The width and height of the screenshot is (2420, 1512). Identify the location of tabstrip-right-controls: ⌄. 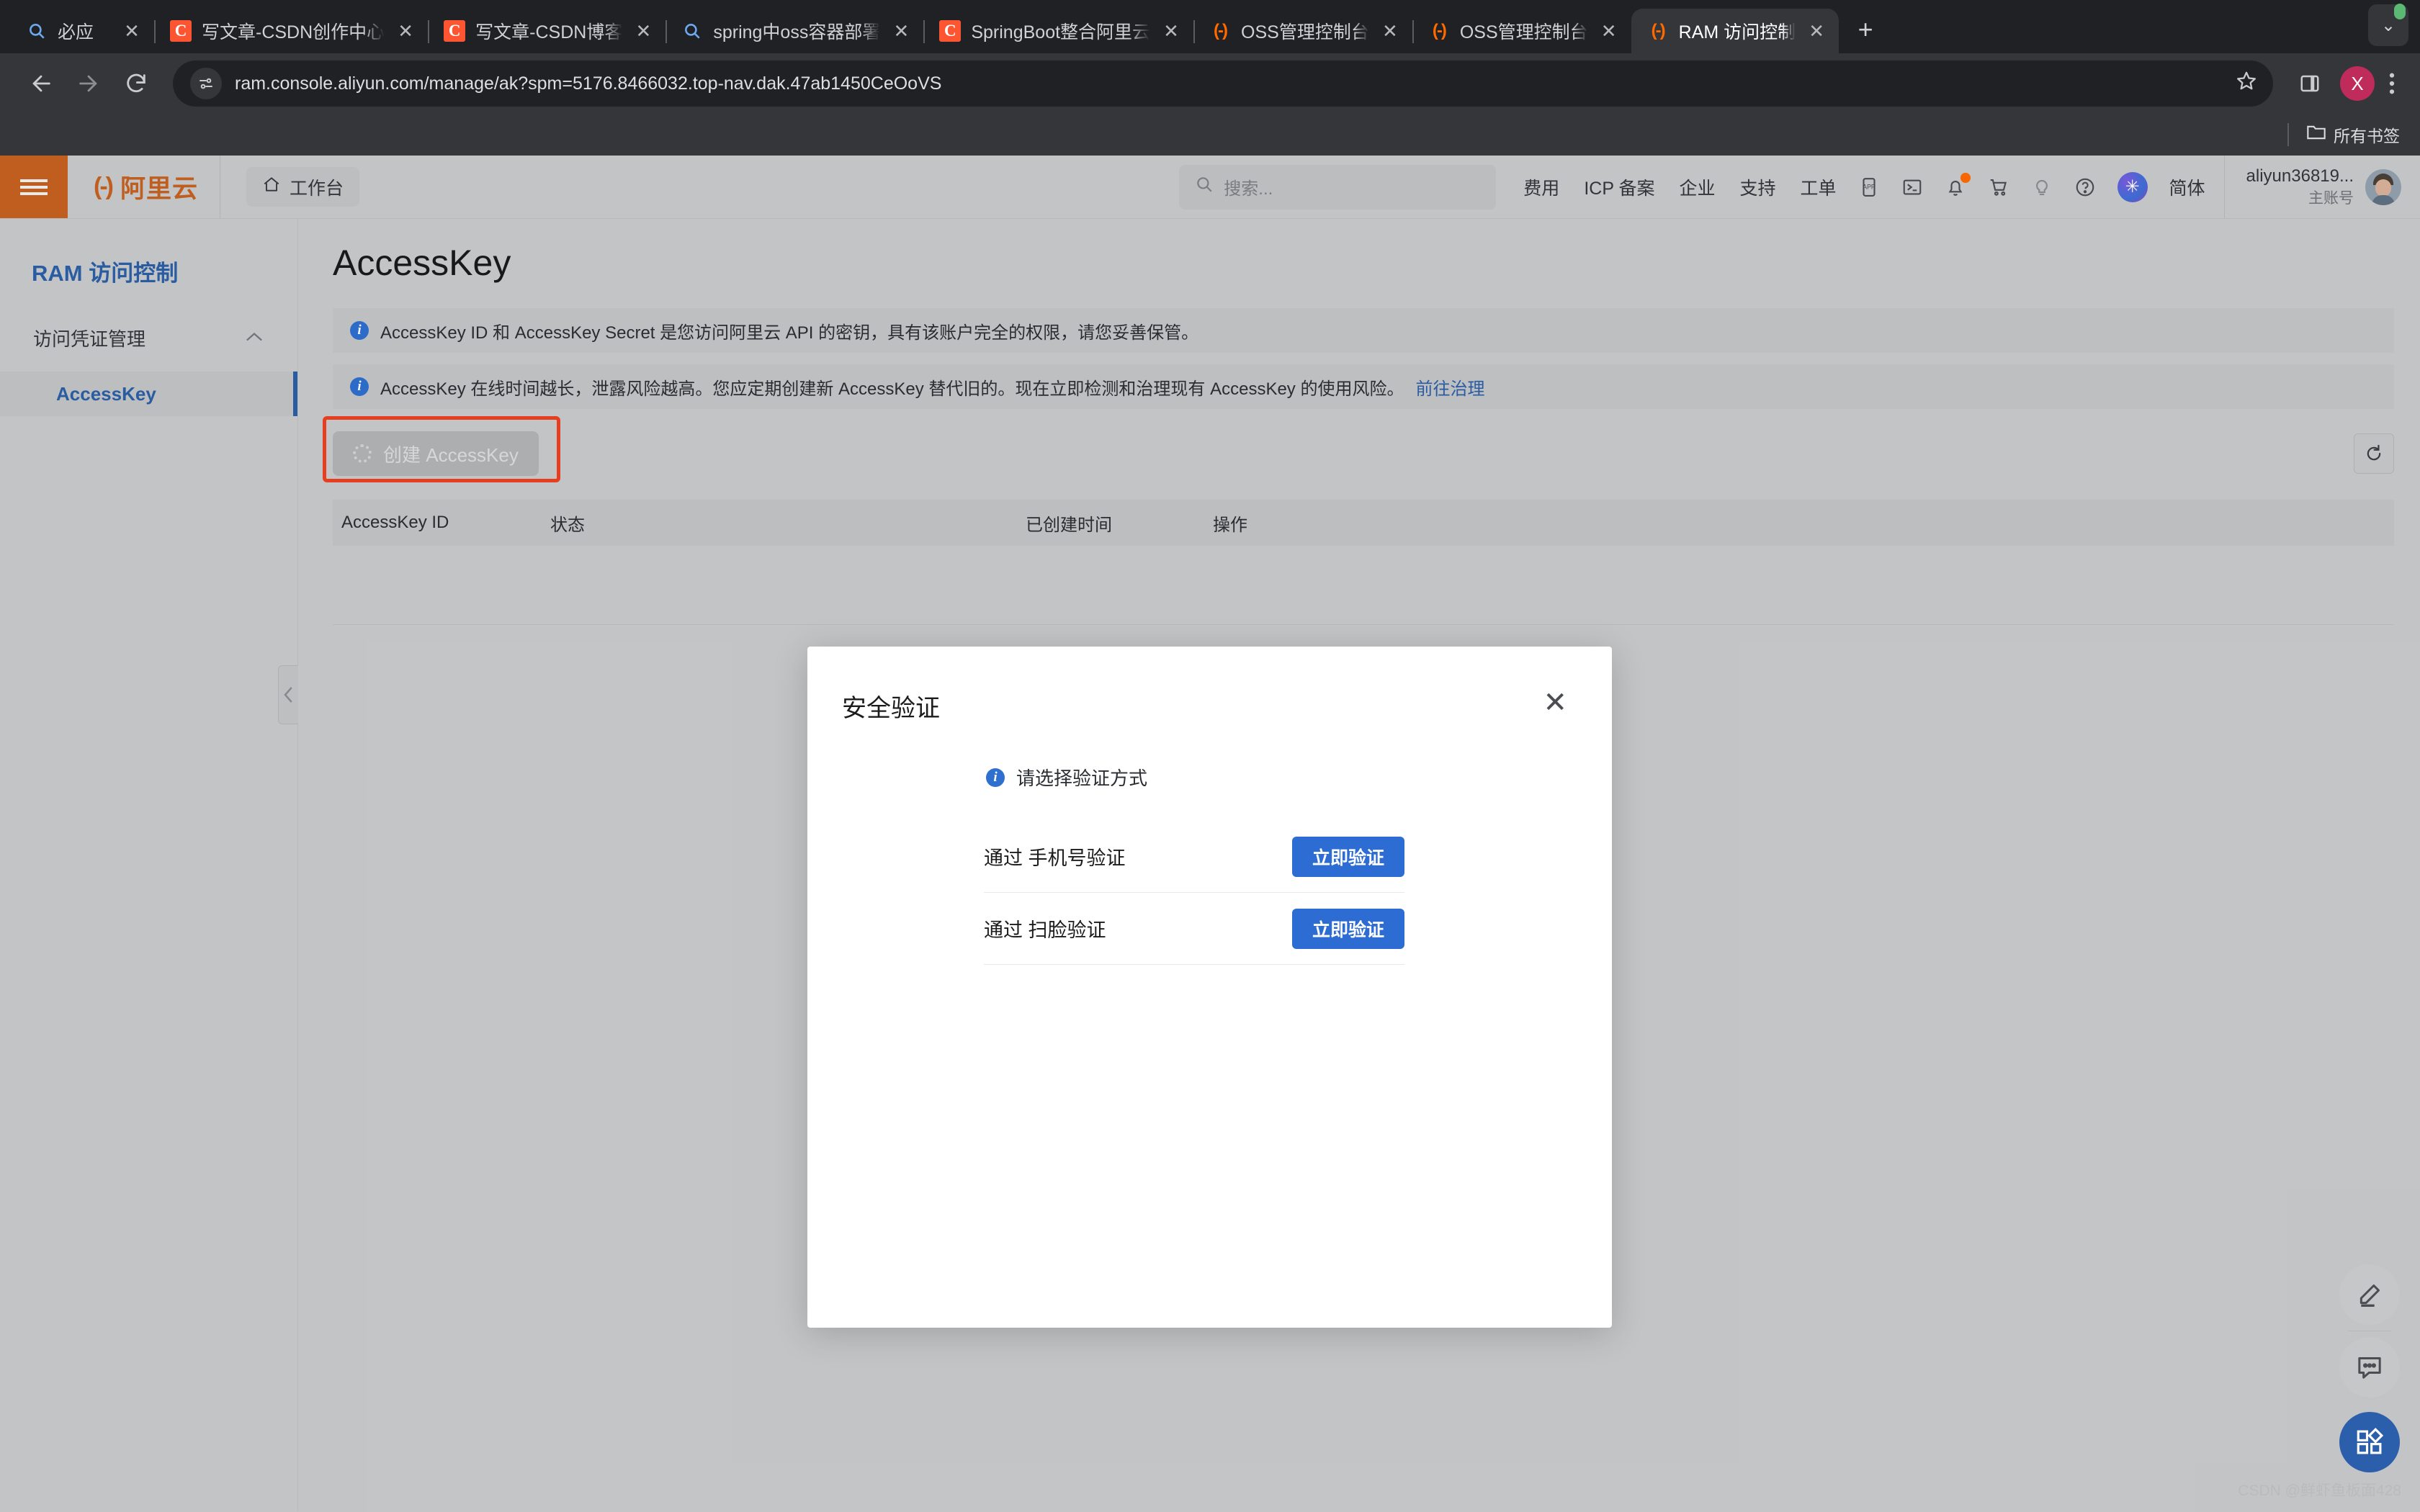
(2394, 26).